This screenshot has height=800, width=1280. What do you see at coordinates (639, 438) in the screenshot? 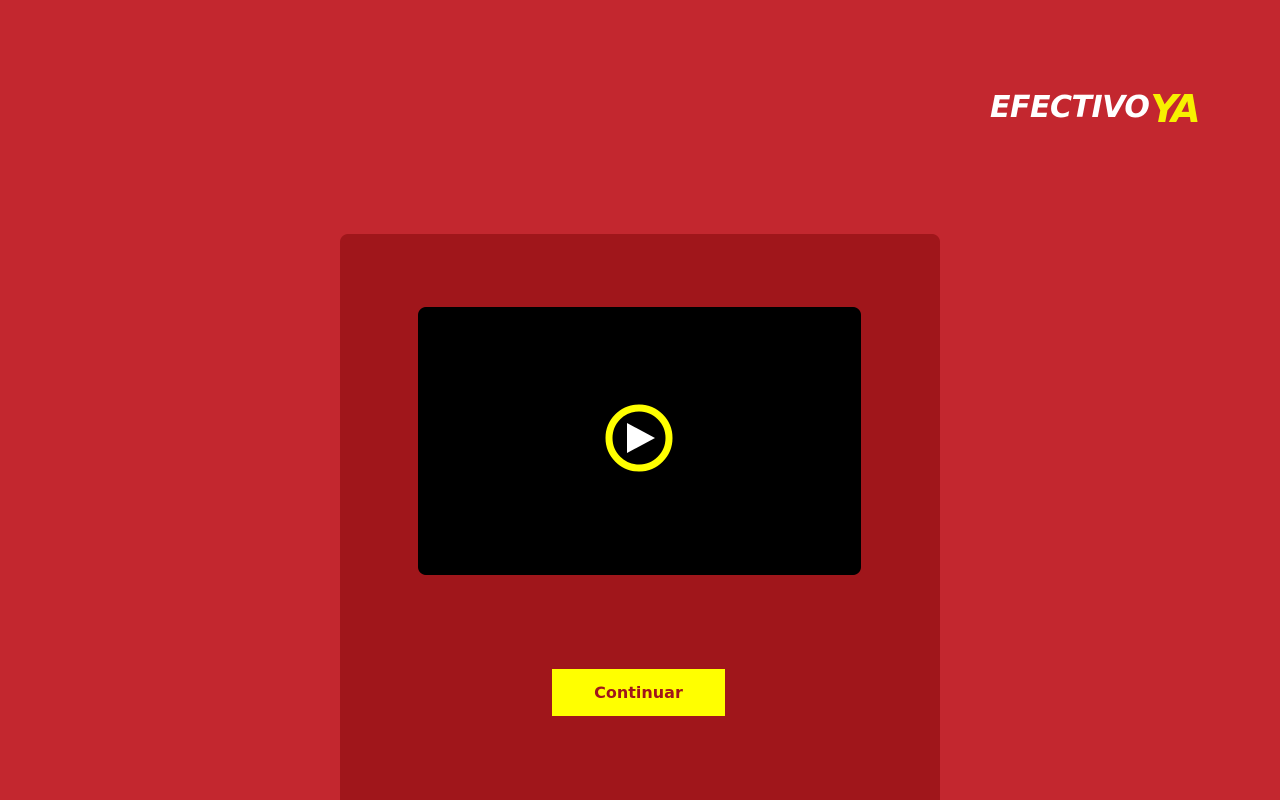
I see `play-icon` at bounding box center [639, 438].